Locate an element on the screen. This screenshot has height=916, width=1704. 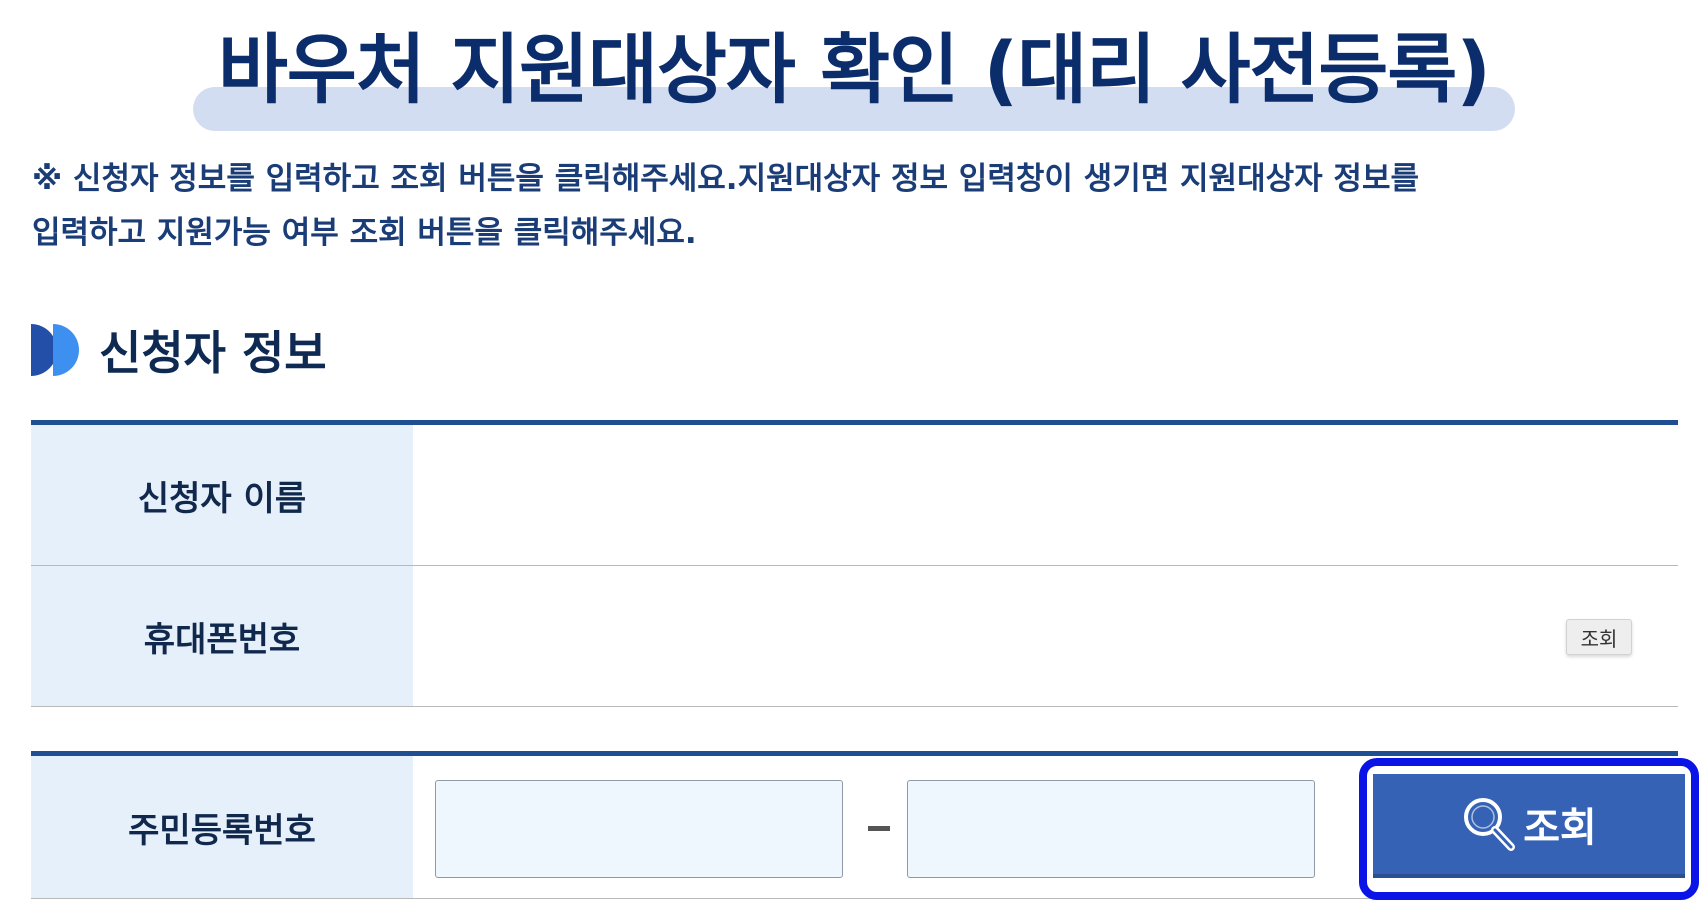
page-title-wrapper: 바우처 지원대상자 확인 (대리 사전등록) is located at coordinates (854, 77).